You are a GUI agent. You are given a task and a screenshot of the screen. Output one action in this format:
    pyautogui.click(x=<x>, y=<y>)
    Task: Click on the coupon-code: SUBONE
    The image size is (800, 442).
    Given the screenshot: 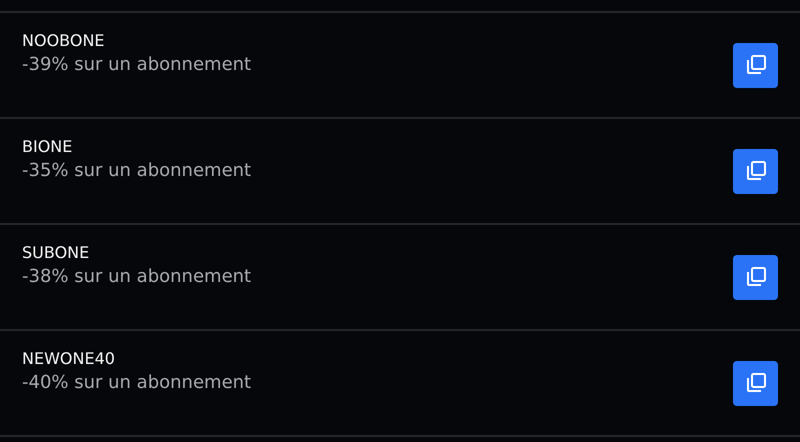 What is the action you would take?
    pyautogui.click(x=56, y=253)
    